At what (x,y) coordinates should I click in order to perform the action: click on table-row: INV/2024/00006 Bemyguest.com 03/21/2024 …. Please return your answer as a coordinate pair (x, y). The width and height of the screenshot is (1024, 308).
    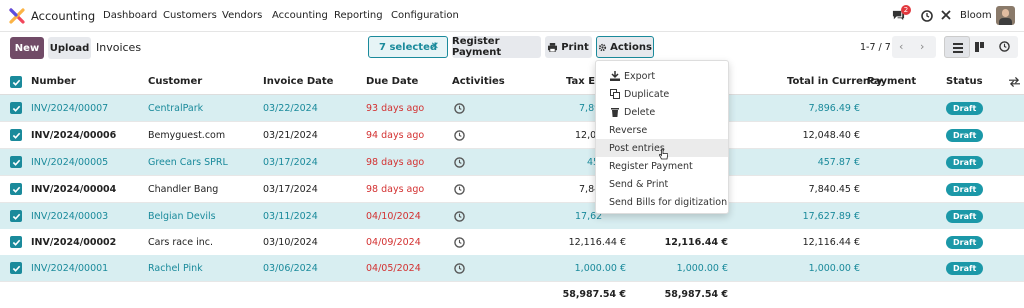
    Looking at the image, I should click on (512, 135).